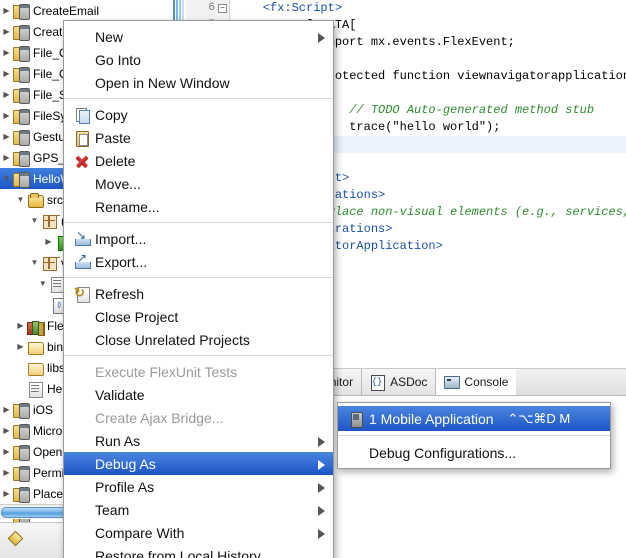 The image size is (626, 558). I want to click on view-tab-asdoc: ASDoc, so click(399, 382).